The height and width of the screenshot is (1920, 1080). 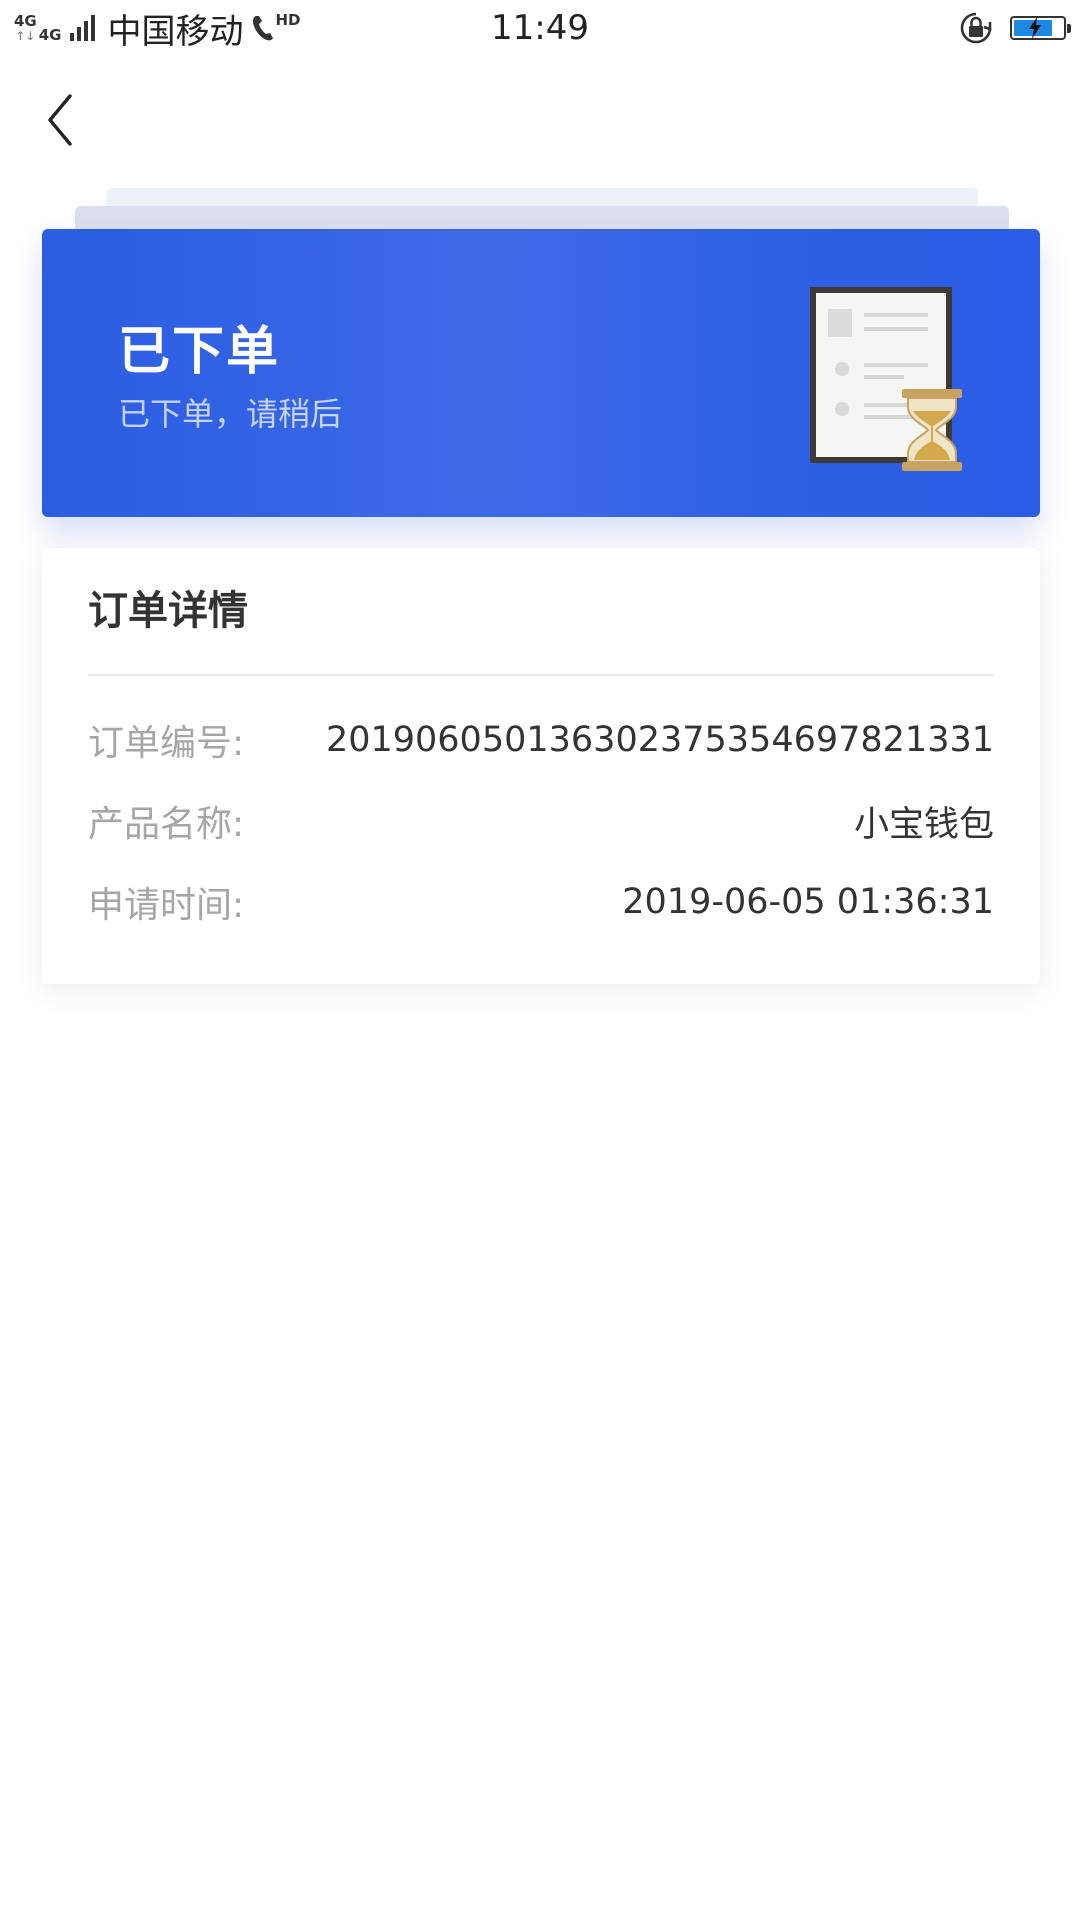 I want to click on detail-row-product-name: 产品名称: 小宝钱包, so click(x=541, y=821).